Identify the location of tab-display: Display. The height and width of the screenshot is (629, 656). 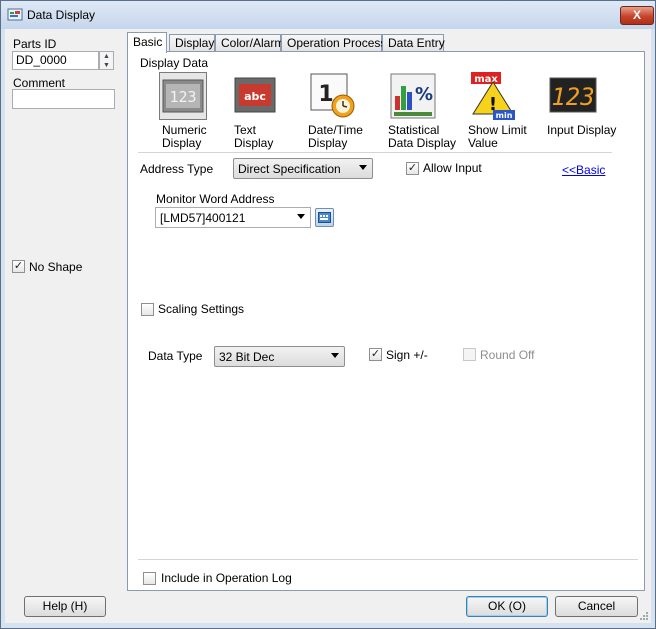
(192, 42).